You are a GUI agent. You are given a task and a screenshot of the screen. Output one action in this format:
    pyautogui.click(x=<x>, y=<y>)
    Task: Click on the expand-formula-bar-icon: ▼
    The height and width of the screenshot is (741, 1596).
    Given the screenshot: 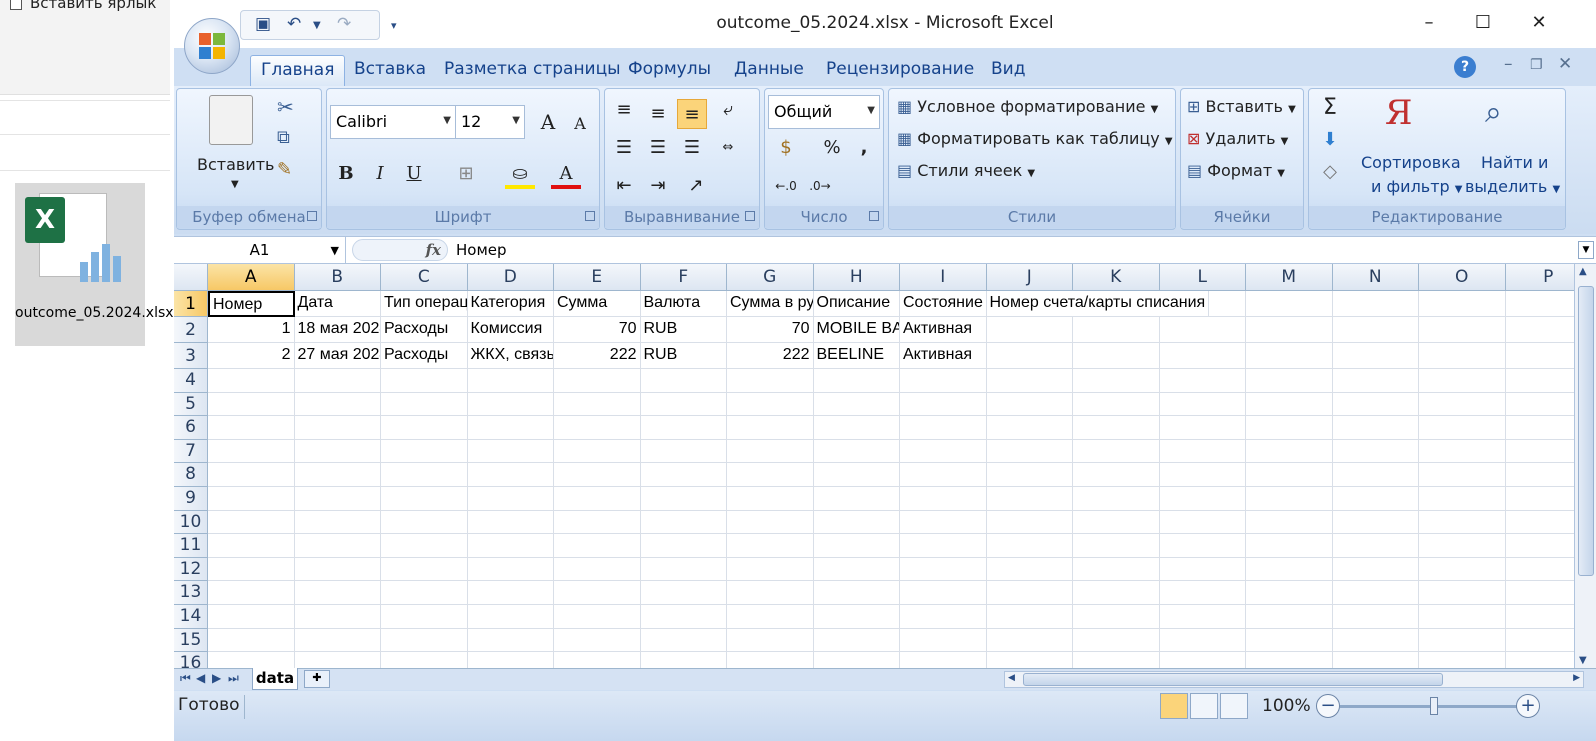 What is the action you would take?
    pyautogui.click(x=1586, y=250)
    